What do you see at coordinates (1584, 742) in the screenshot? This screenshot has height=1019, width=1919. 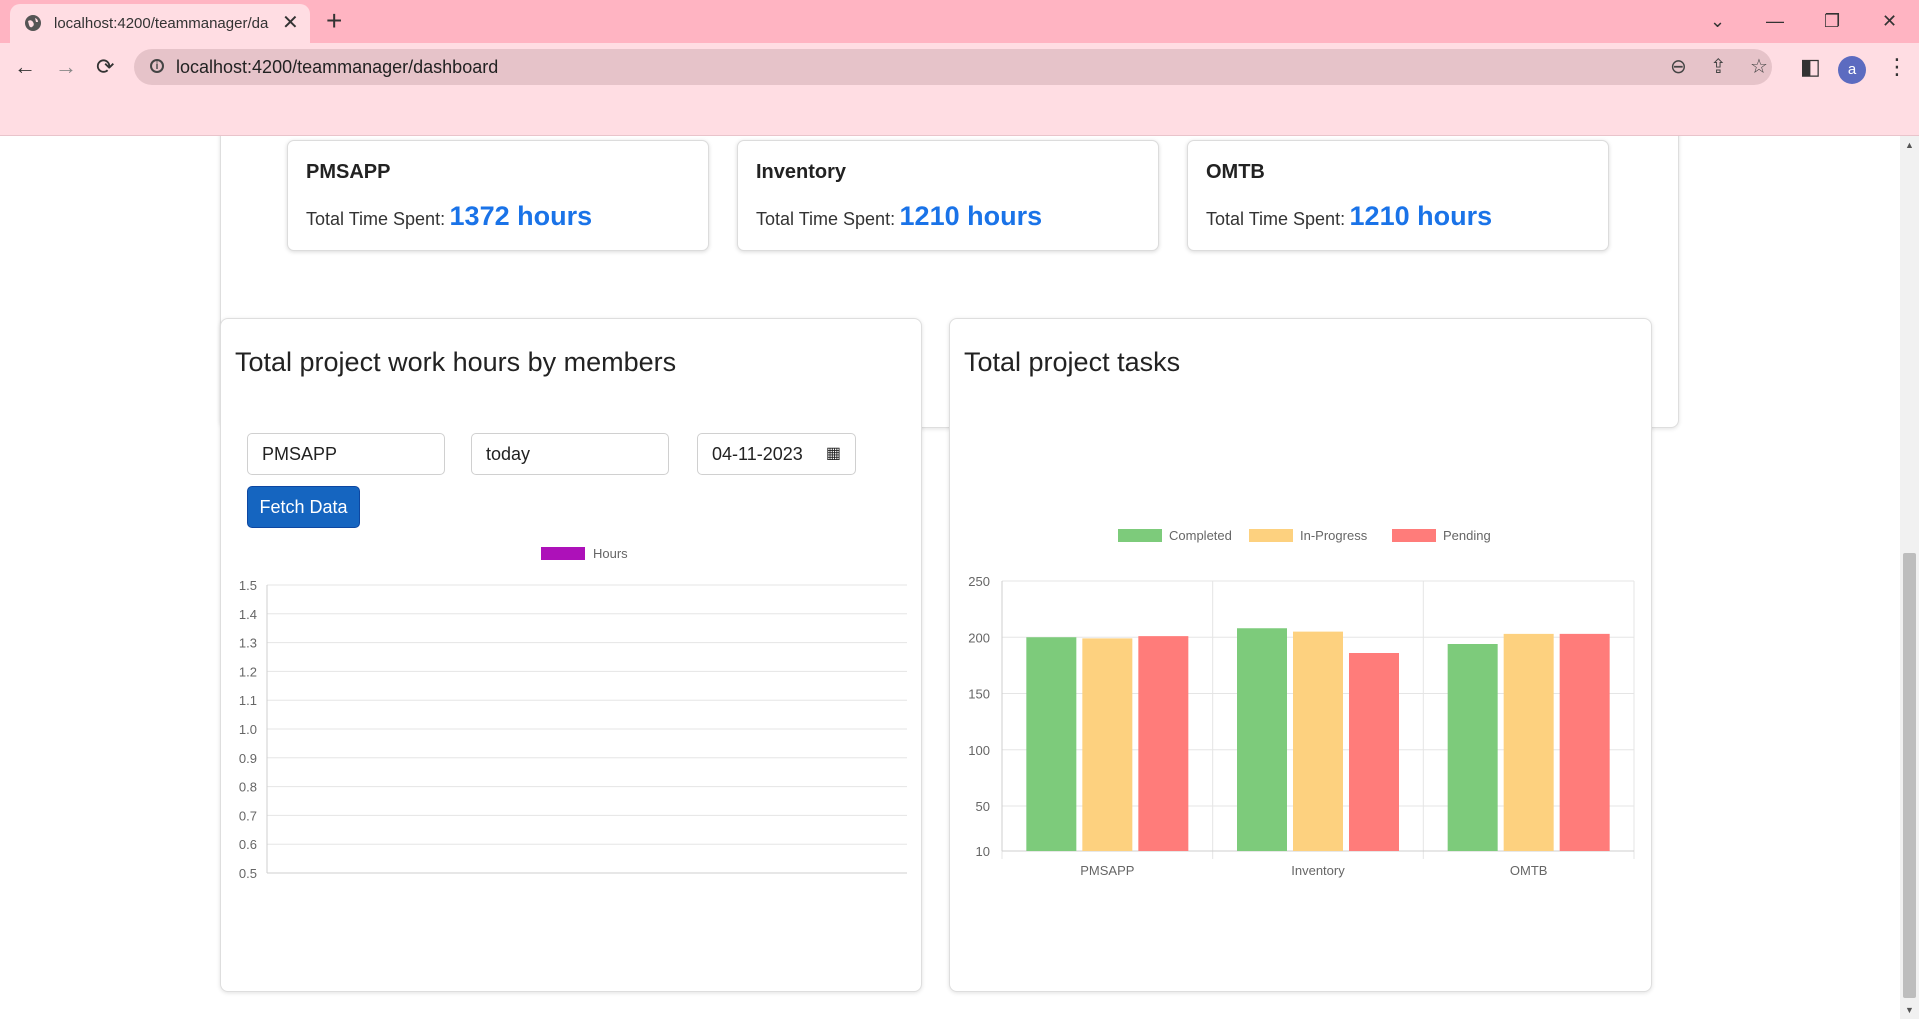 I see `bar-omtb-pending` at bounding box center [1584, 742].